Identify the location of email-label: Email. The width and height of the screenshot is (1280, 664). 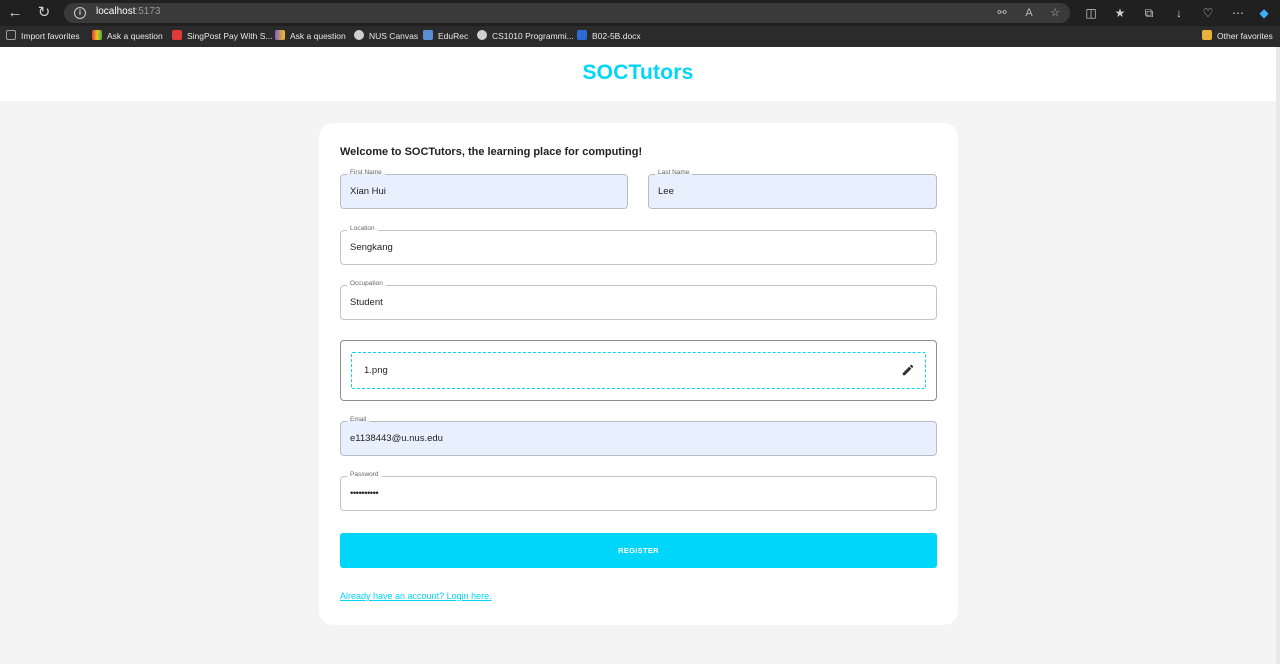
(358, 420).